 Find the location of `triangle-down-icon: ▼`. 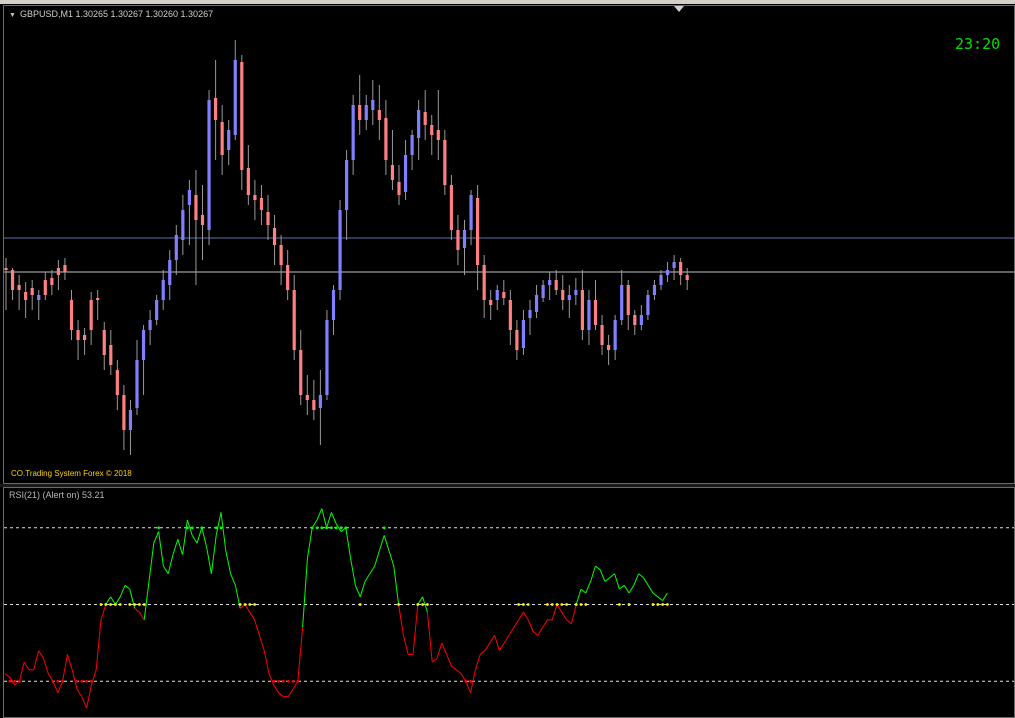

triangle-down-icon: ▼ is located at coordinates (12, 15).